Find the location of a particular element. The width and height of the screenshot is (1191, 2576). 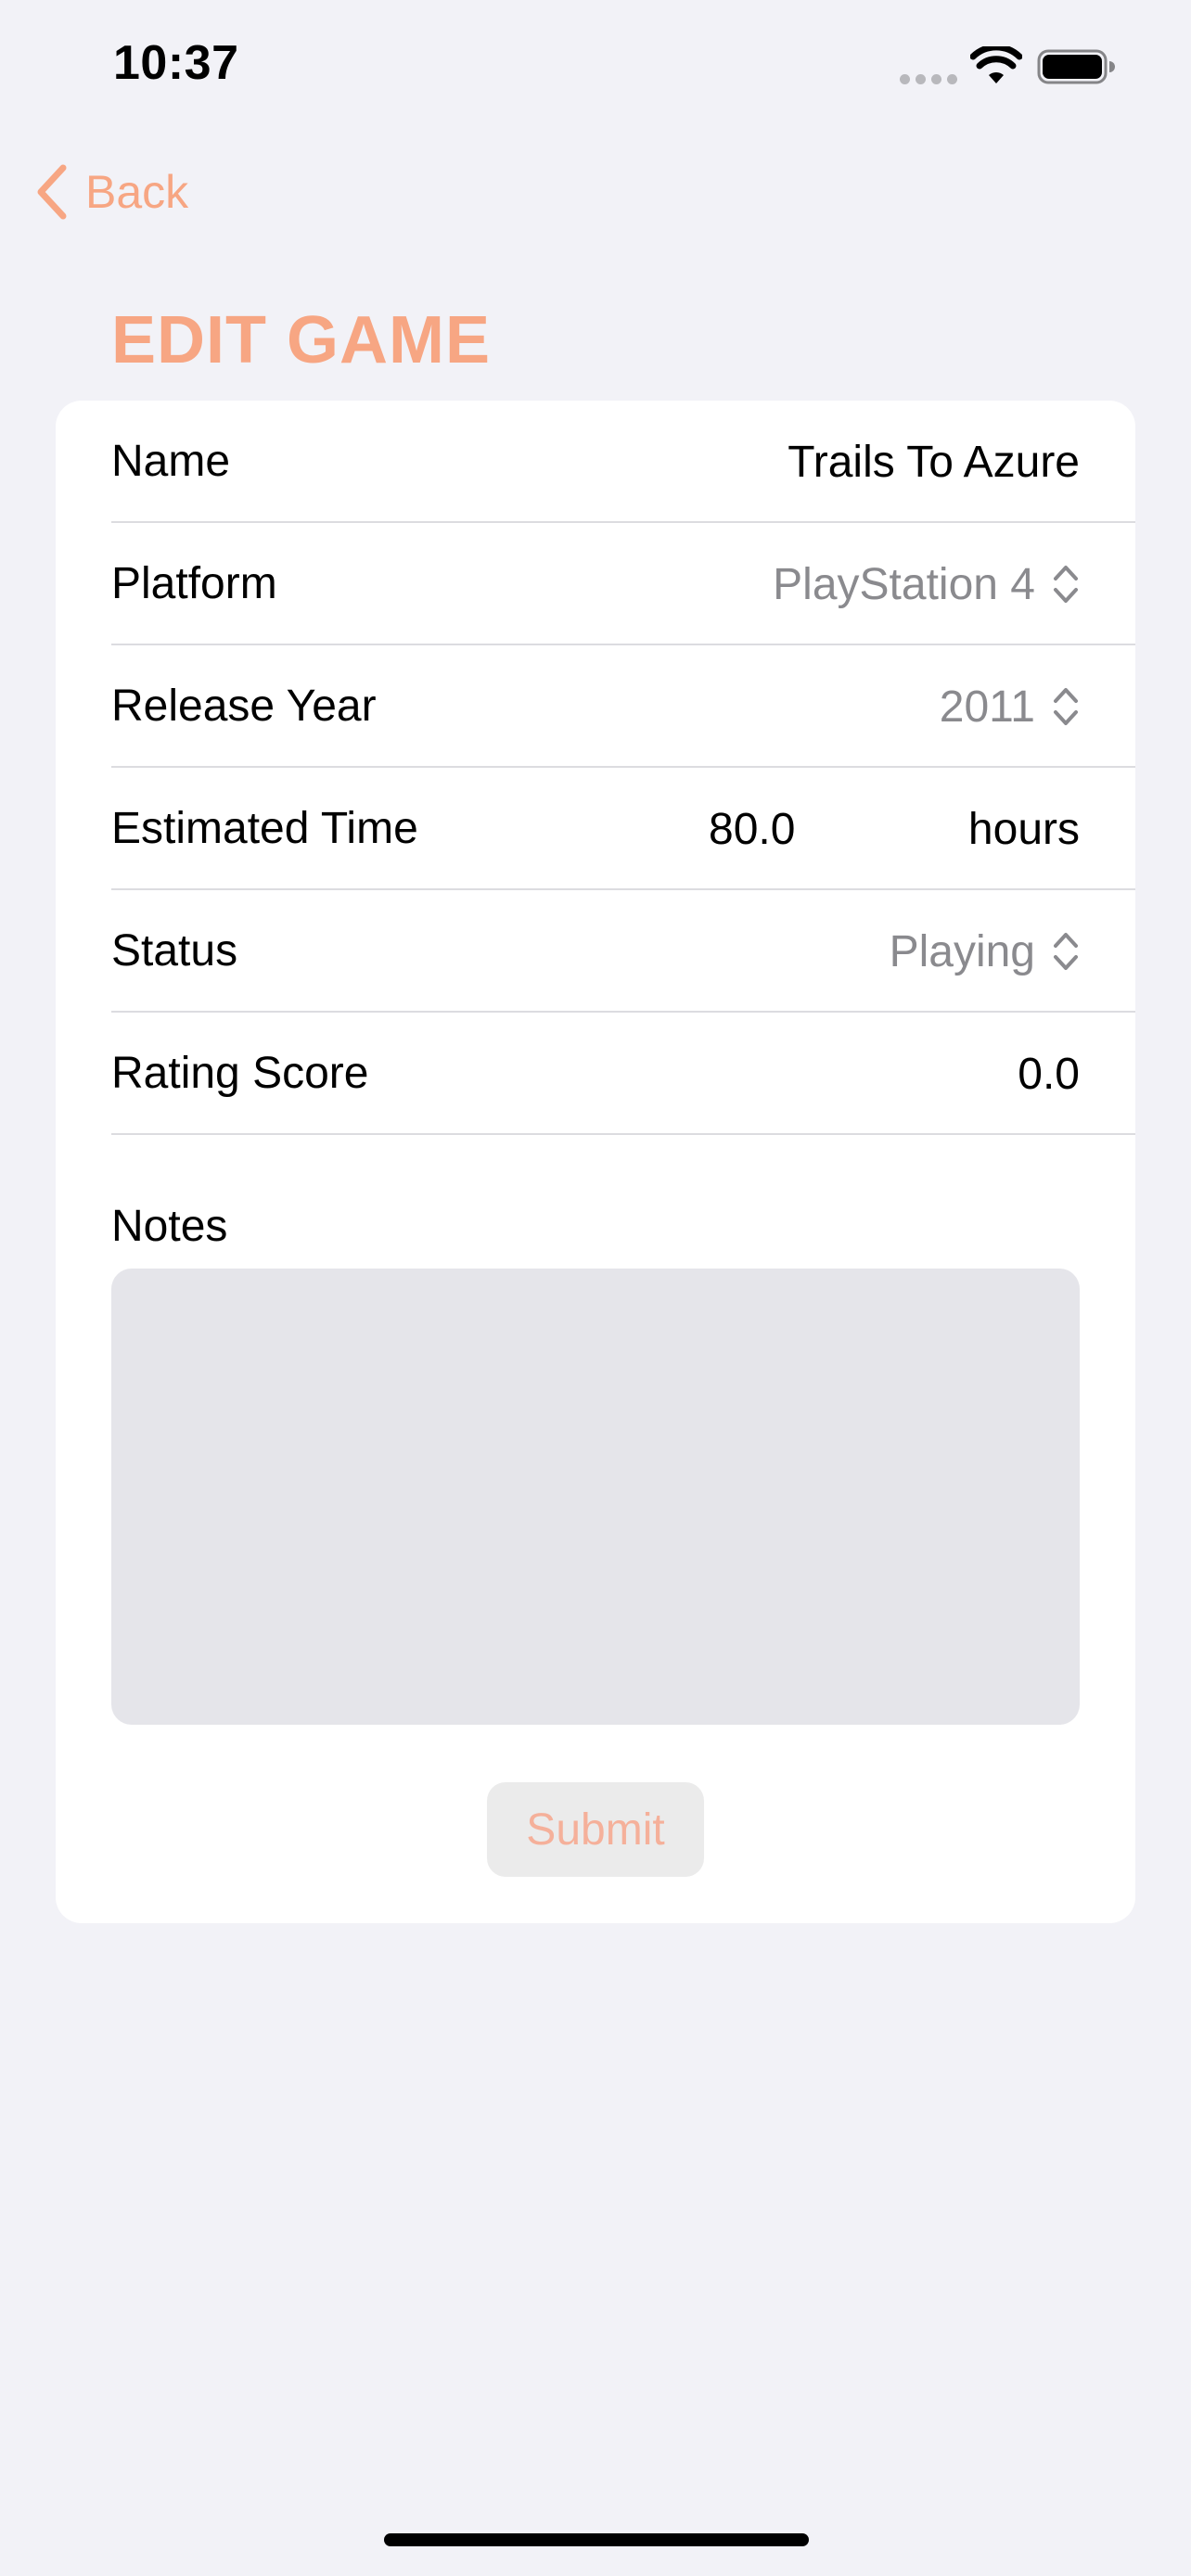

rating-score-label: Rating Score is located at coordinates (240, 1073).